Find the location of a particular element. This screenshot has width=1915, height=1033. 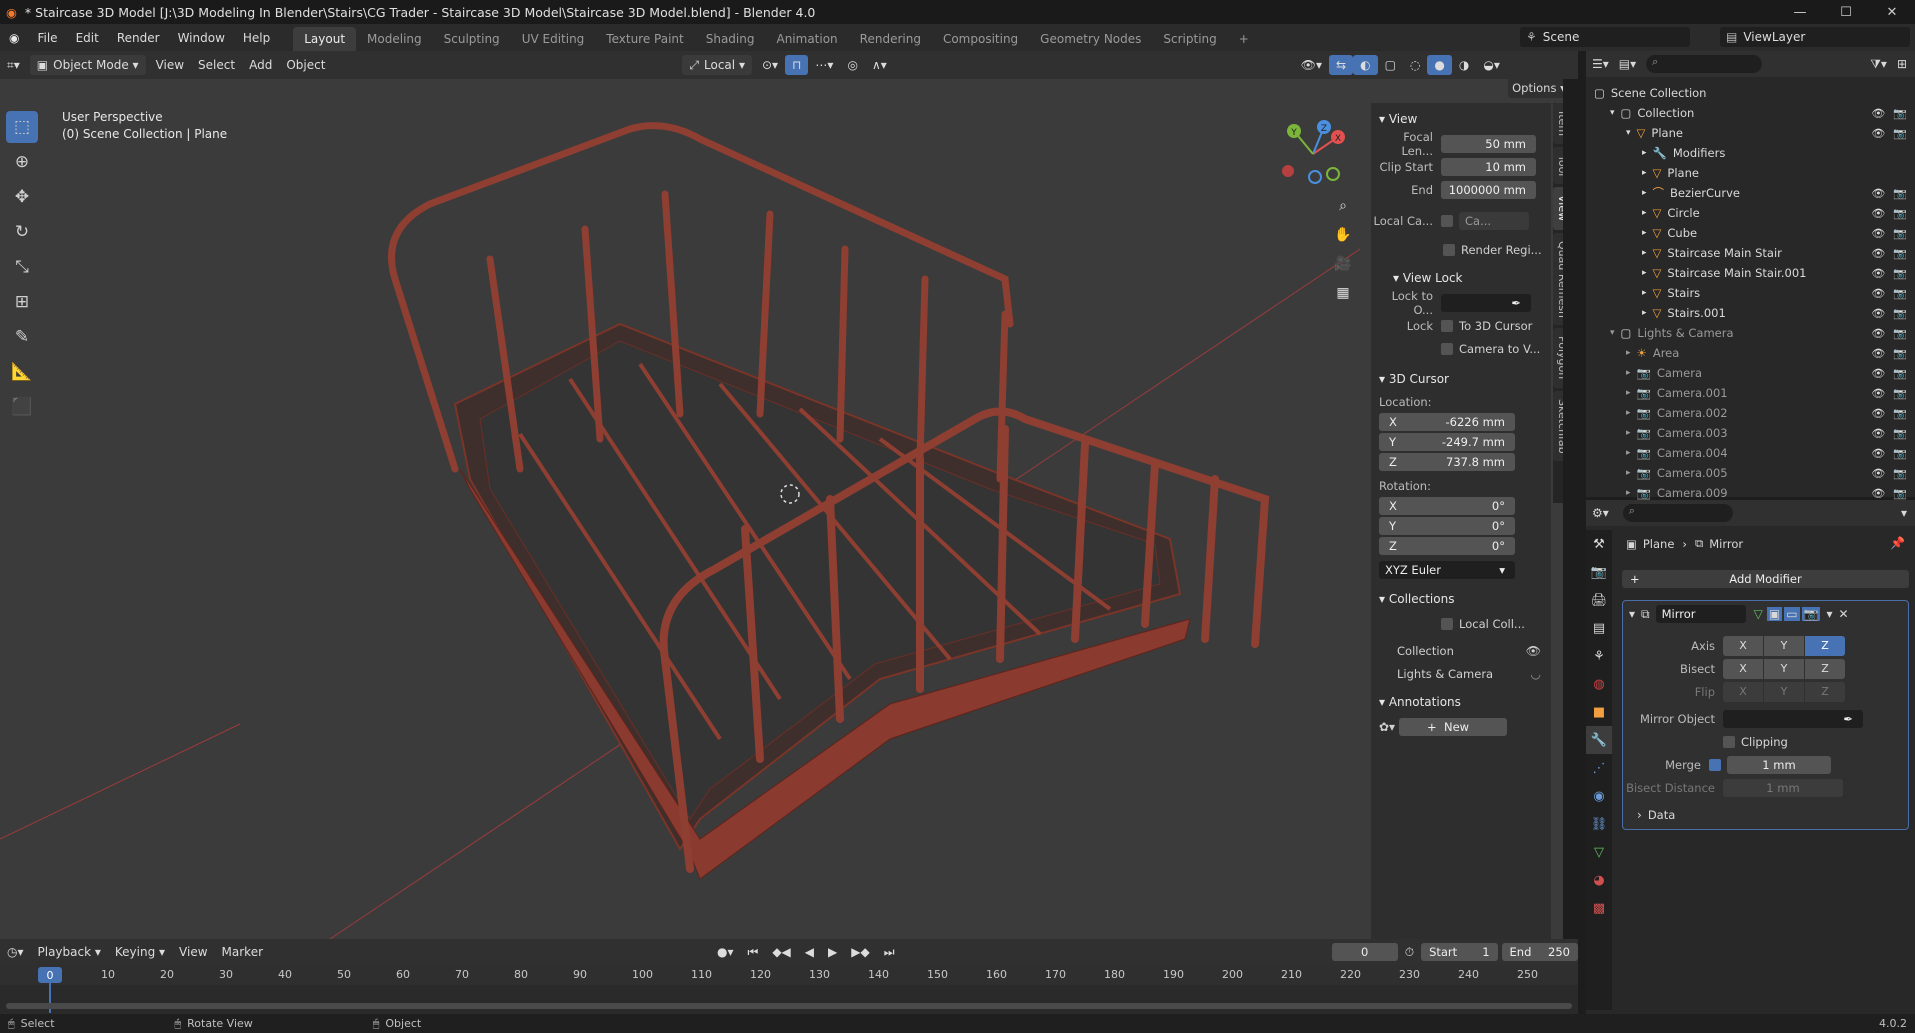

tab-modeling: Modeling is located at coordinates (394, 39).